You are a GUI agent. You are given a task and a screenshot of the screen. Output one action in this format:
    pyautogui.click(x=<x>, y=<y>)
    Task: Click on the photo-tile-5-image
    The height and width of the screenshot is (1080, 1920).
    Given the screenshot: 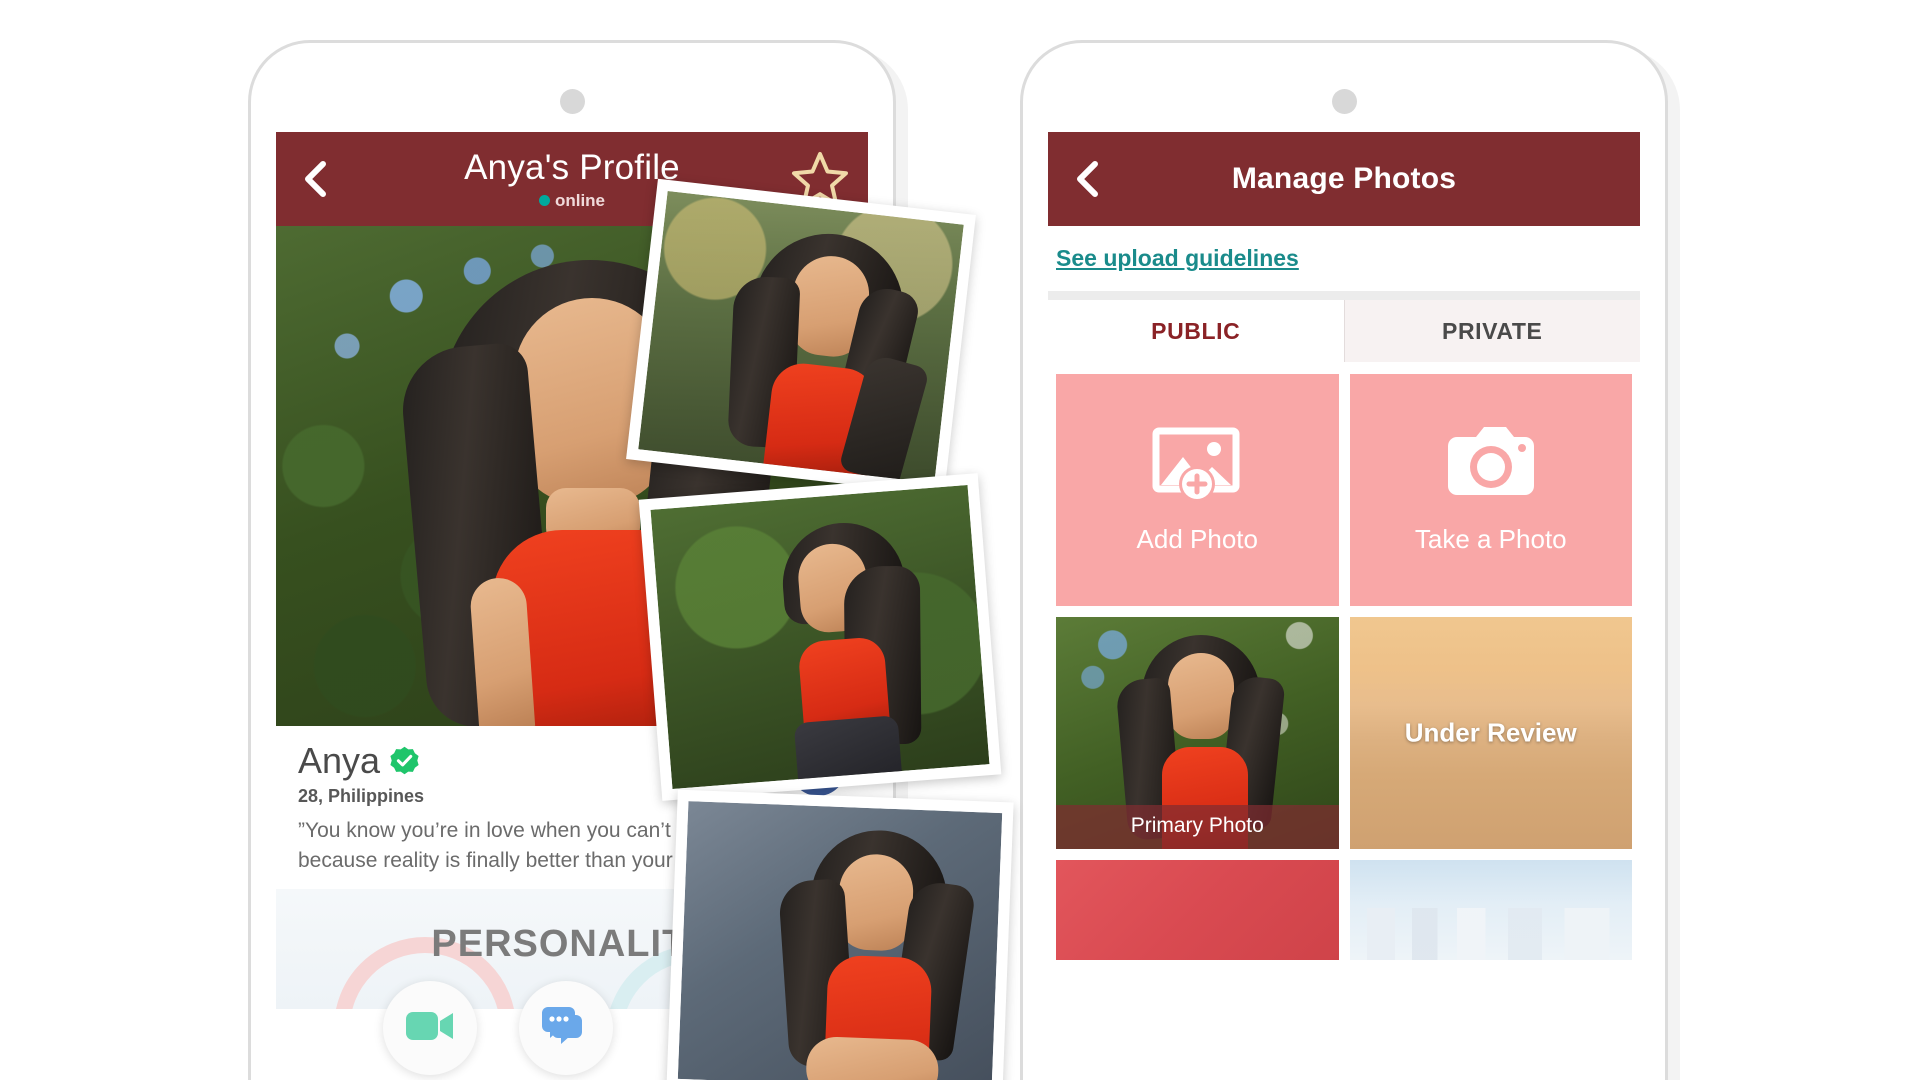 What is the action you would take?
    pyautogui.click(x=1197, y=910)
    